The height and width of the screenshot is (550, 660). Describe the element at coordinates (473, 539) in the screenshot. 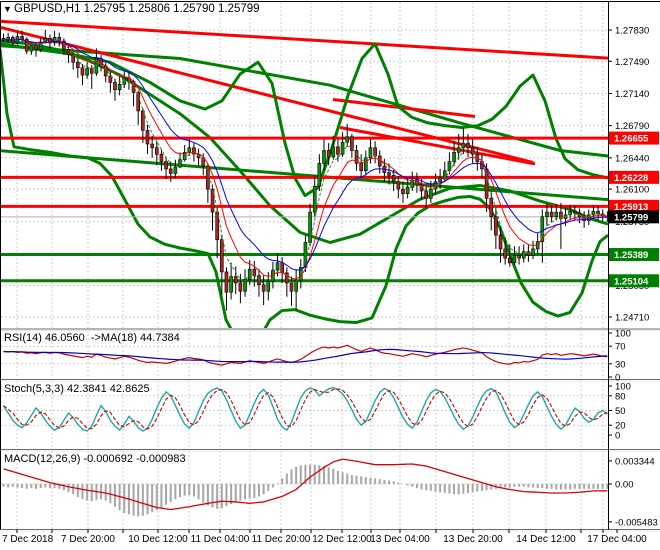

I see `svg-text: 13 Dec 20:00` at that location.